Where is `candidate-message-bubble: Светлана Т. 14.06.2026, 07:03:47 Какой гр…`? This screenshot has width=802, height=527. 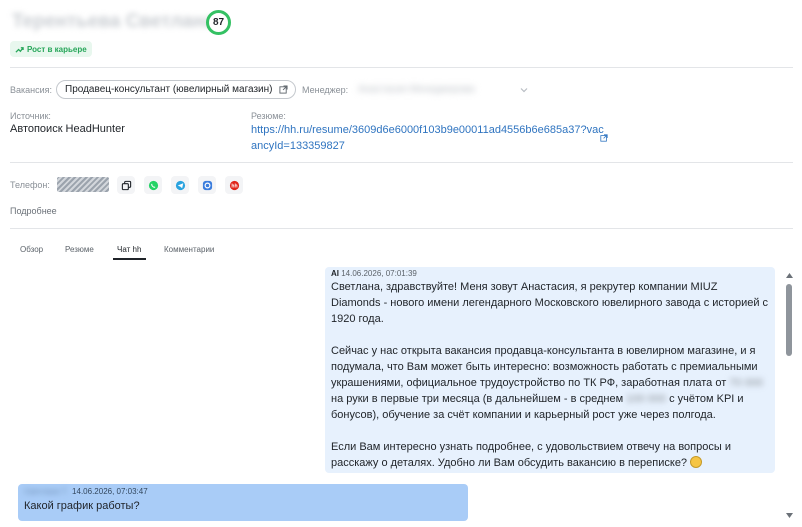
candidate-message-bubble: Светлана Т. 14.06.2026, 07:03:47 Какой гр… is located at coordinates (243, 502).